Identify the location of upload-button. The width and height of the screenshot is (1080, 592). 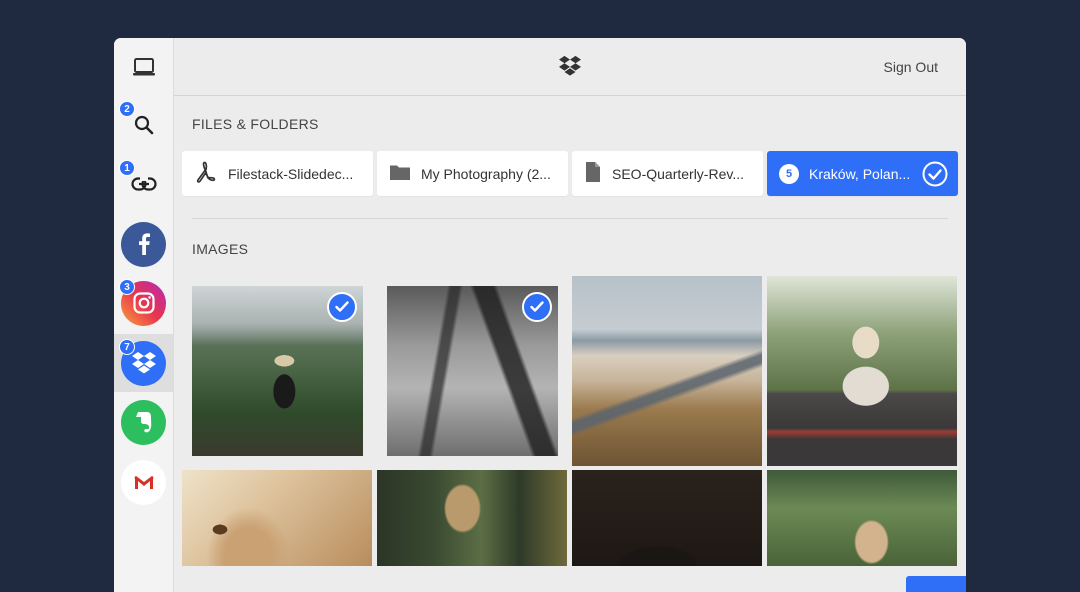
(936, 584).